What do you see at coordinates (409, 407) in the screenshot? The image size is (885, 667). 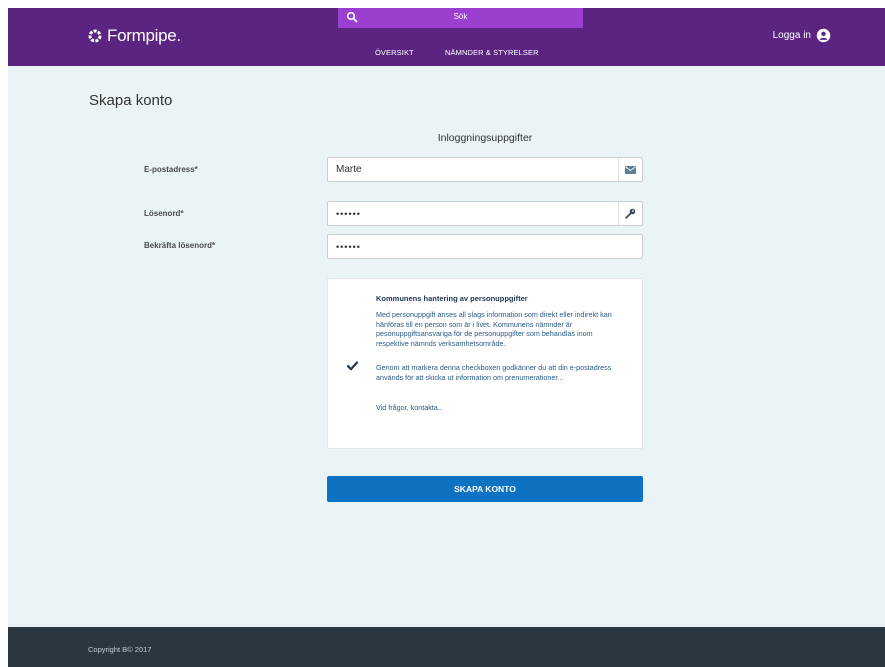 I see `contact-link: Vid frågor, kontakta..` at bounding box center [409, 407].